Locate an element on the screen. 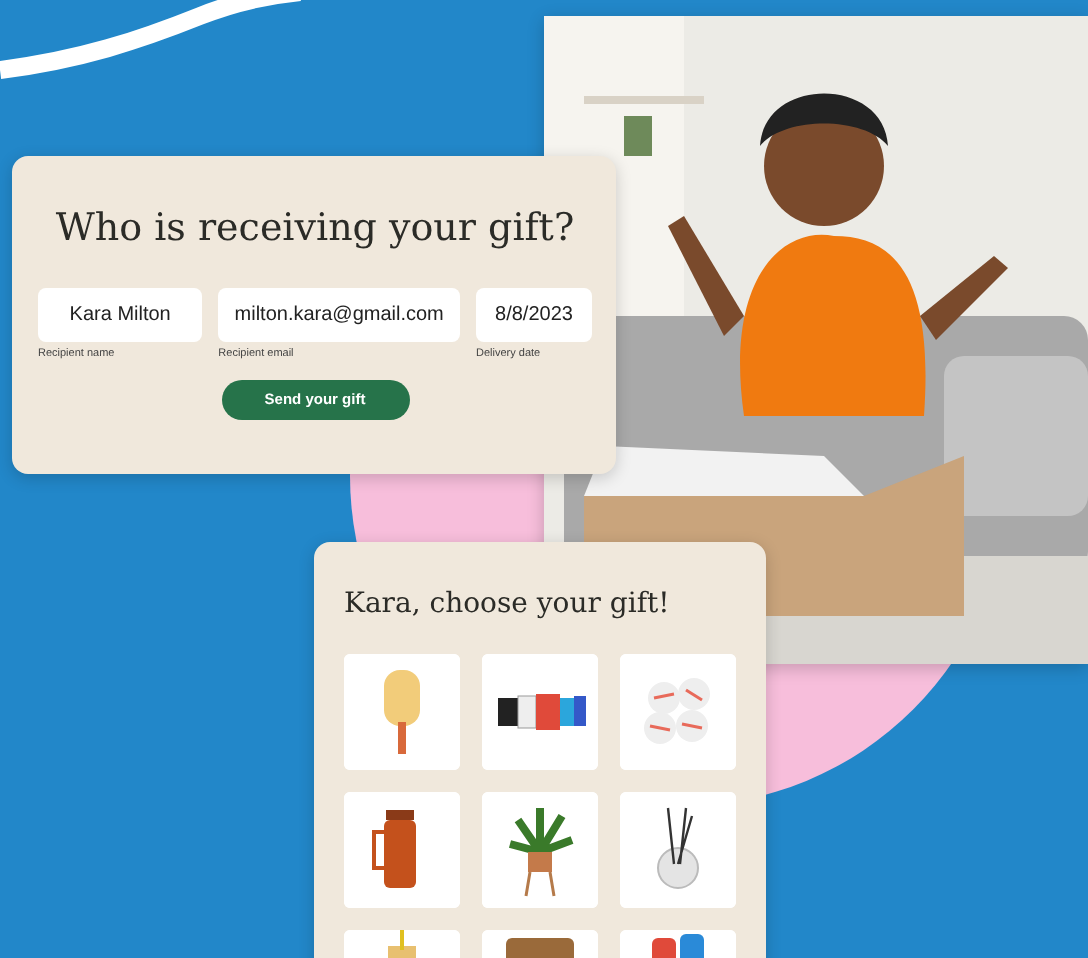 This screenshot has width=1088, height=958. input-field: milton.kara@gmail.com is located at coordinates (339, 314).